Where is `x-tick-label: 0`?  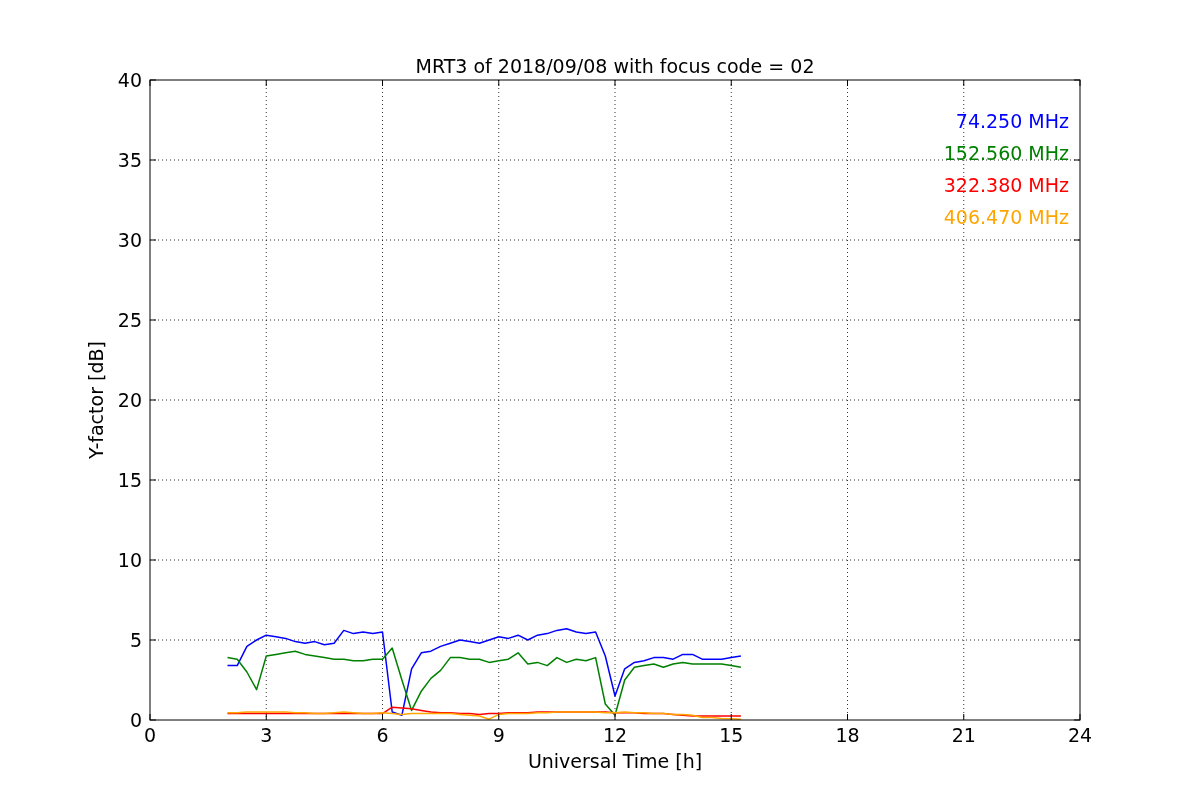
x-tick-label: 0 is located at coordinates (150, 735).